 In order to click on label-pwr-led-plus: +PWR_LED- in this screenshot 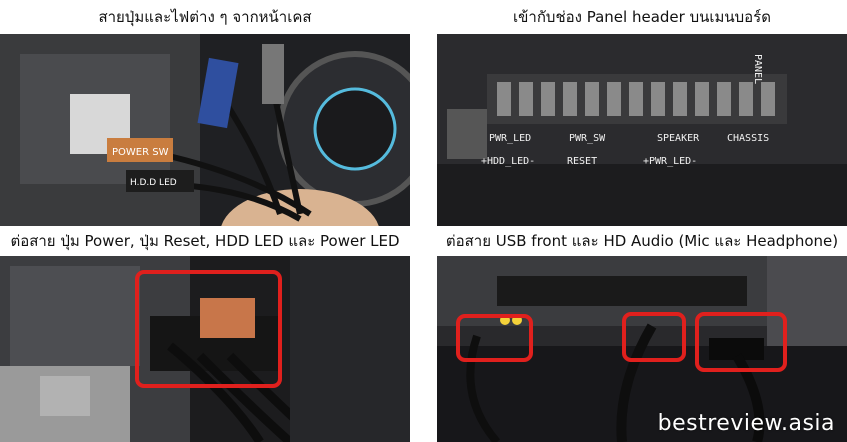, I will do `click(670, 161)`.